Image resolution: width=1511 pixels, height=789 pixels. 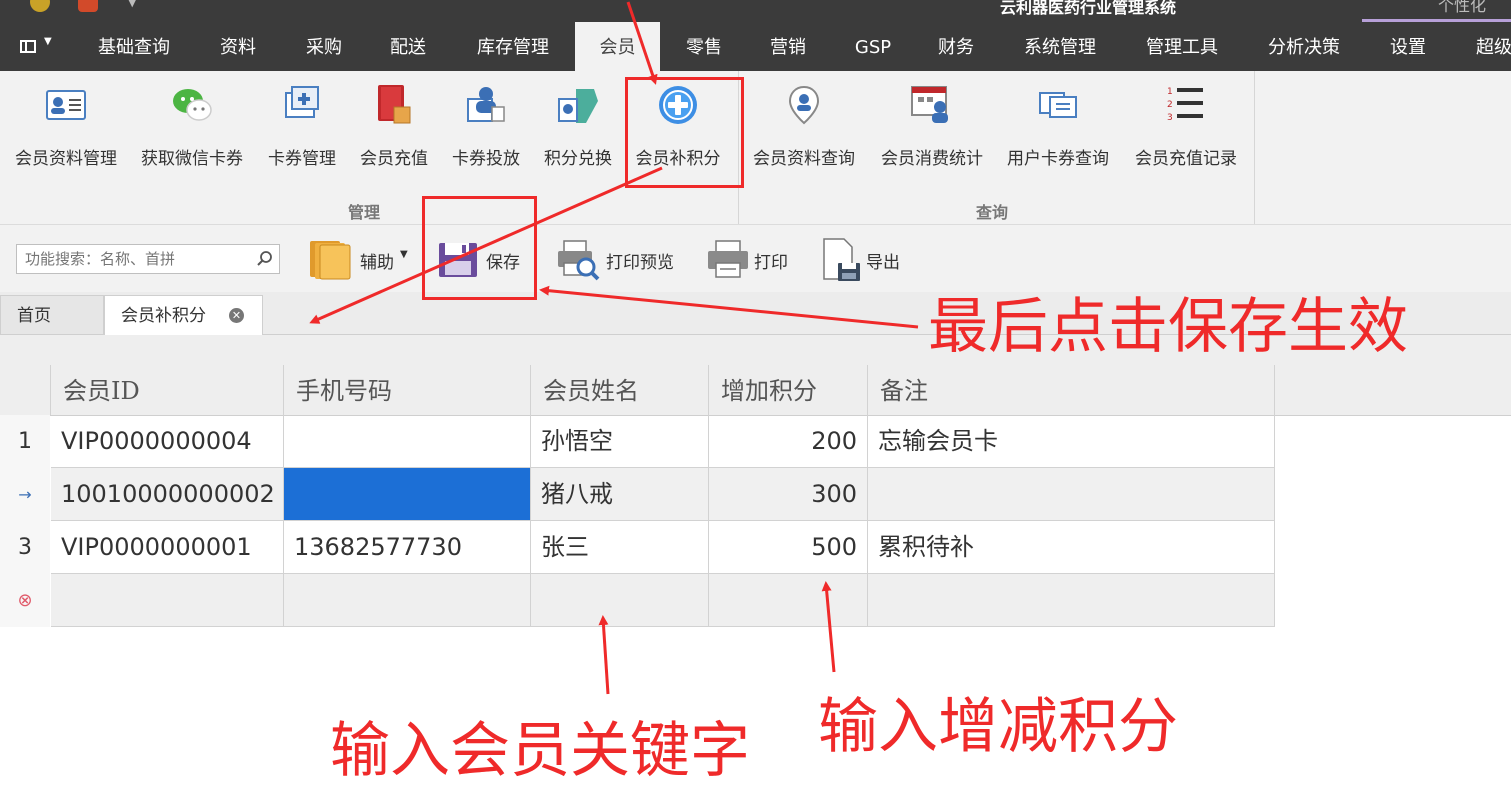 What do you see at coordinates (486, 131) in the screenshot?
I see `coupon-deliver-button: 卡券投放` at bounding box center [486, 131].